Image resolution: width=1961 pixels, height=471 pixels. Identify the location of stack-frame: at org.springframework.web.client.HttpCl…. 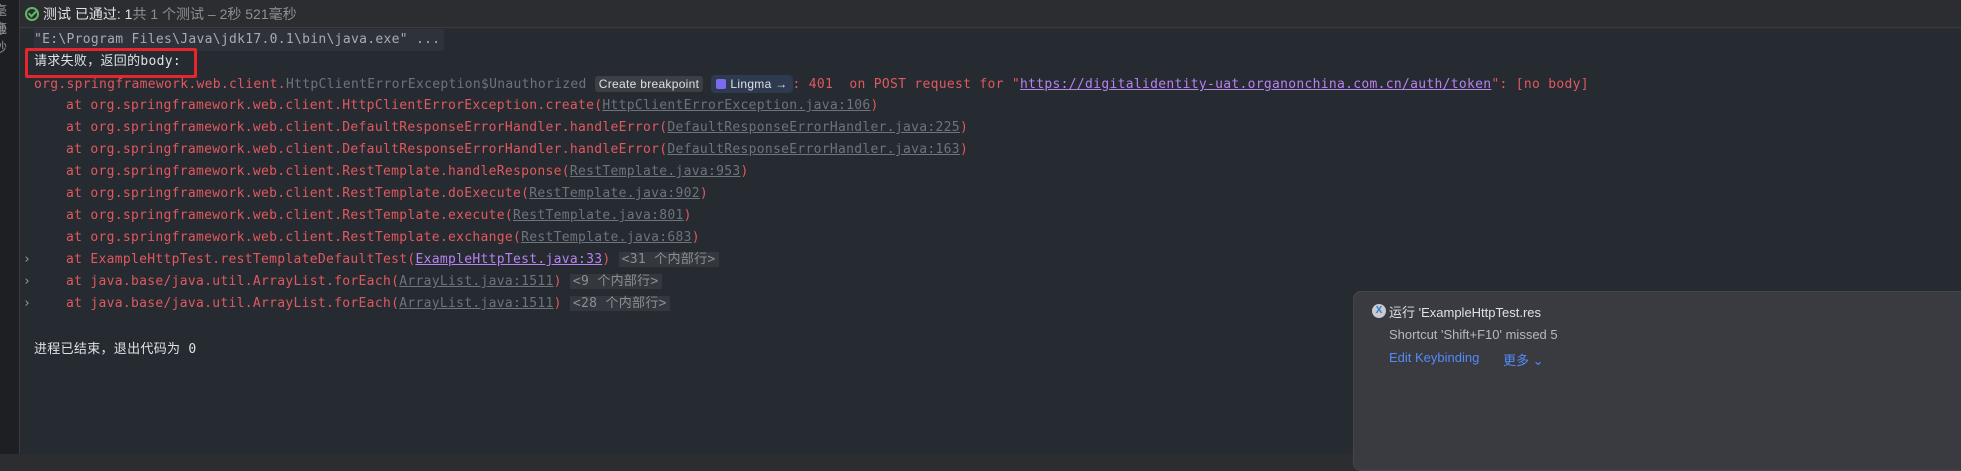
(456, 106).